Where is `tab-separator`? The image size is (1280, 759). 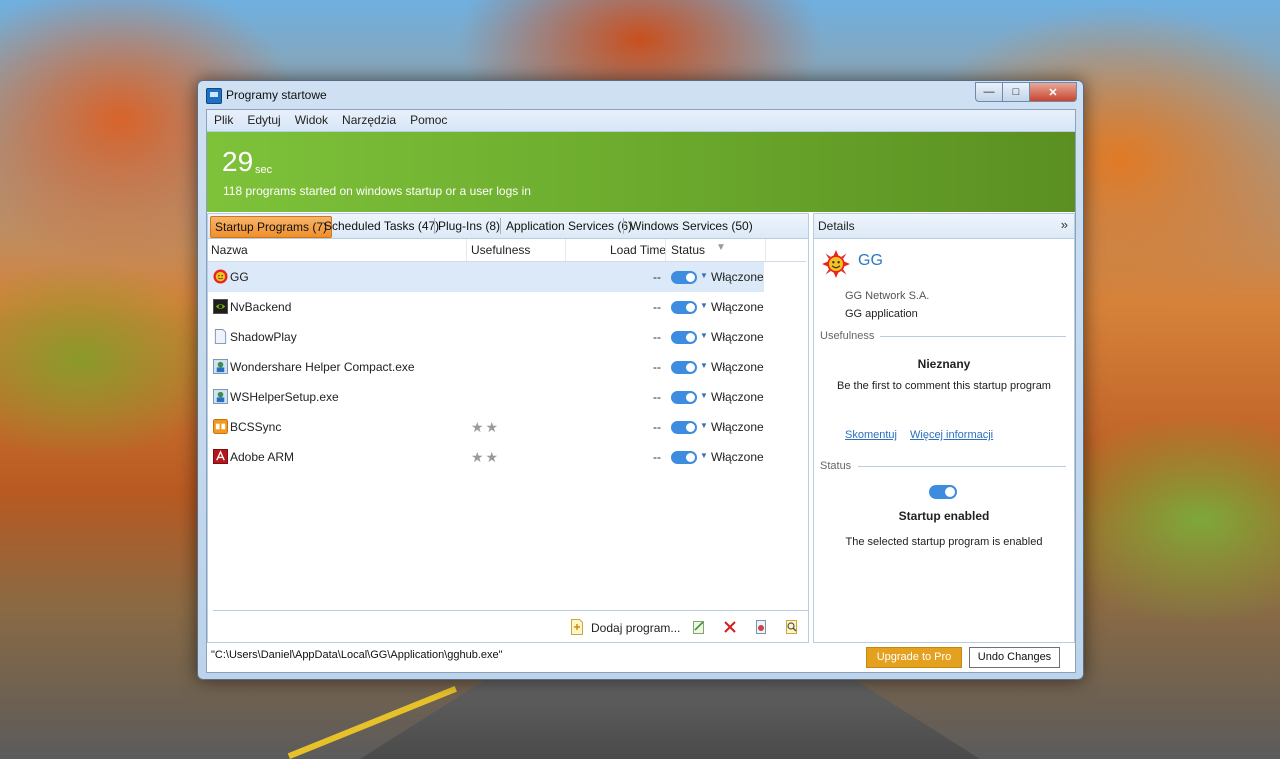 tab-separator is located at coordinates (500, 226).